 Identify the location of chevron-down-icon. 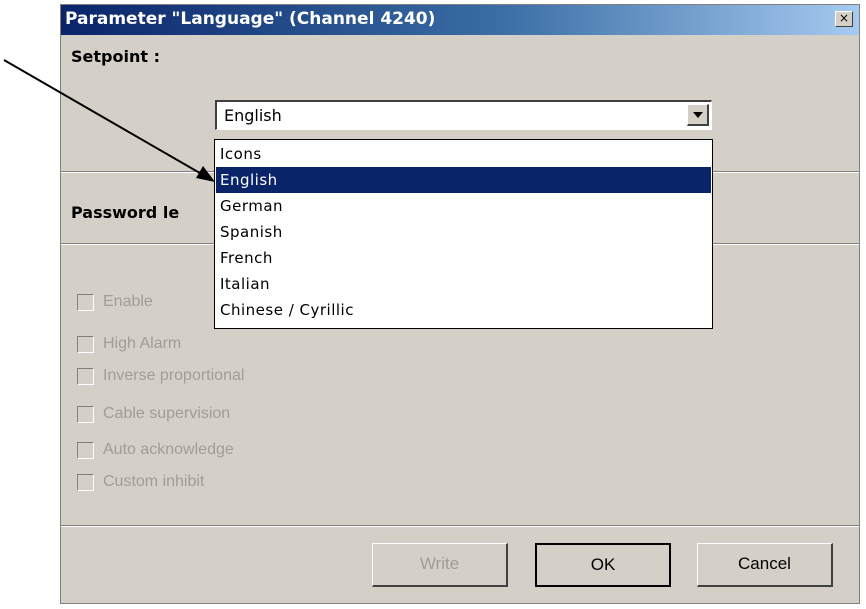
(698, 115).